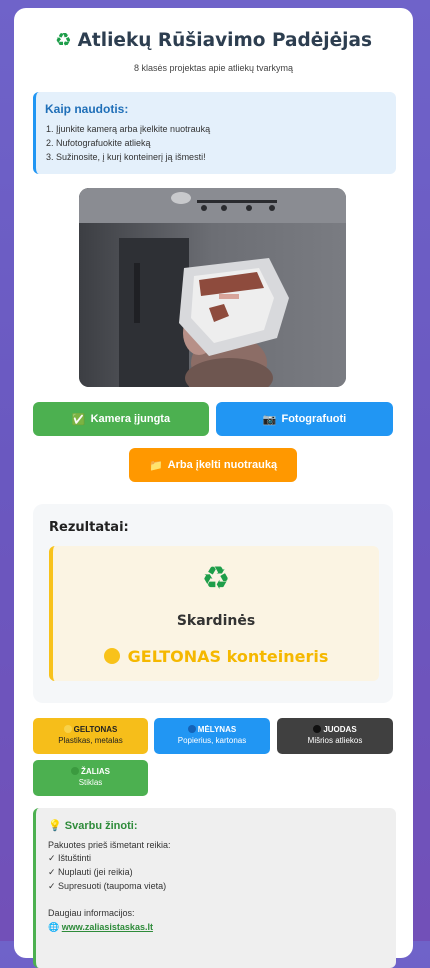 The image size is (430, 968). What do you see at coordinates (91, 913) in the screenshot?
I see `info-more-label: Daugiau informacijos:` at bounding box center [91, 913].